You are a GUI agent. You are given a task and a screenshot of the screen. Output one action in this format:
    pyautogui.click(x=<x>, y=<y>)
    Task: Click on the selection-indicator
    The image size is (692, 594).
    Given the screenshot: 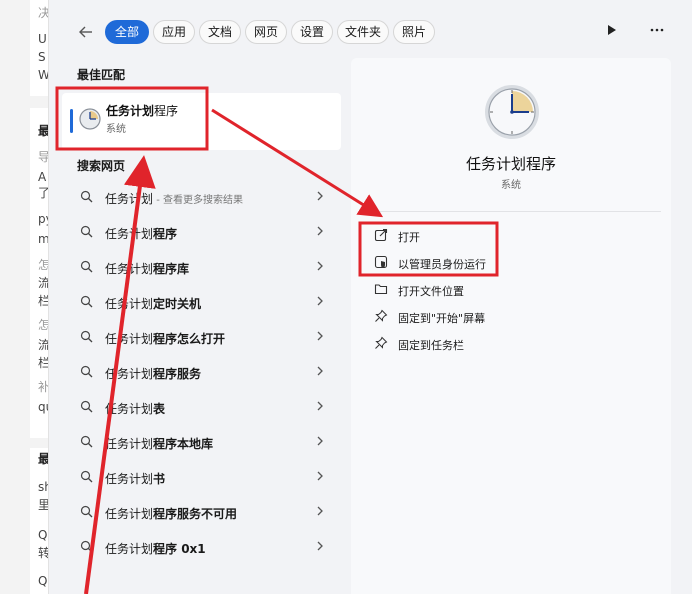 What is the action you would take?
    pyautogui.click(x=71, y=121)
    